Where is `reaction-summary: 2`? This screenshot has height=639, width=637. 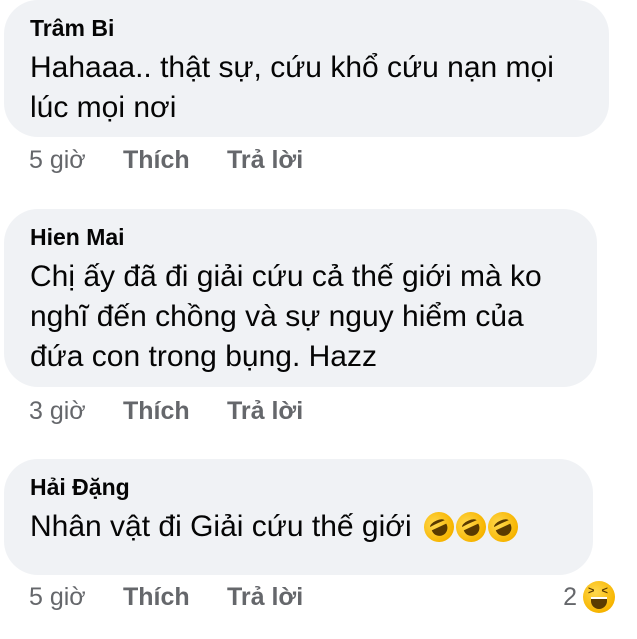
reaction-summary: 2 is located at coordinates (589, 597).